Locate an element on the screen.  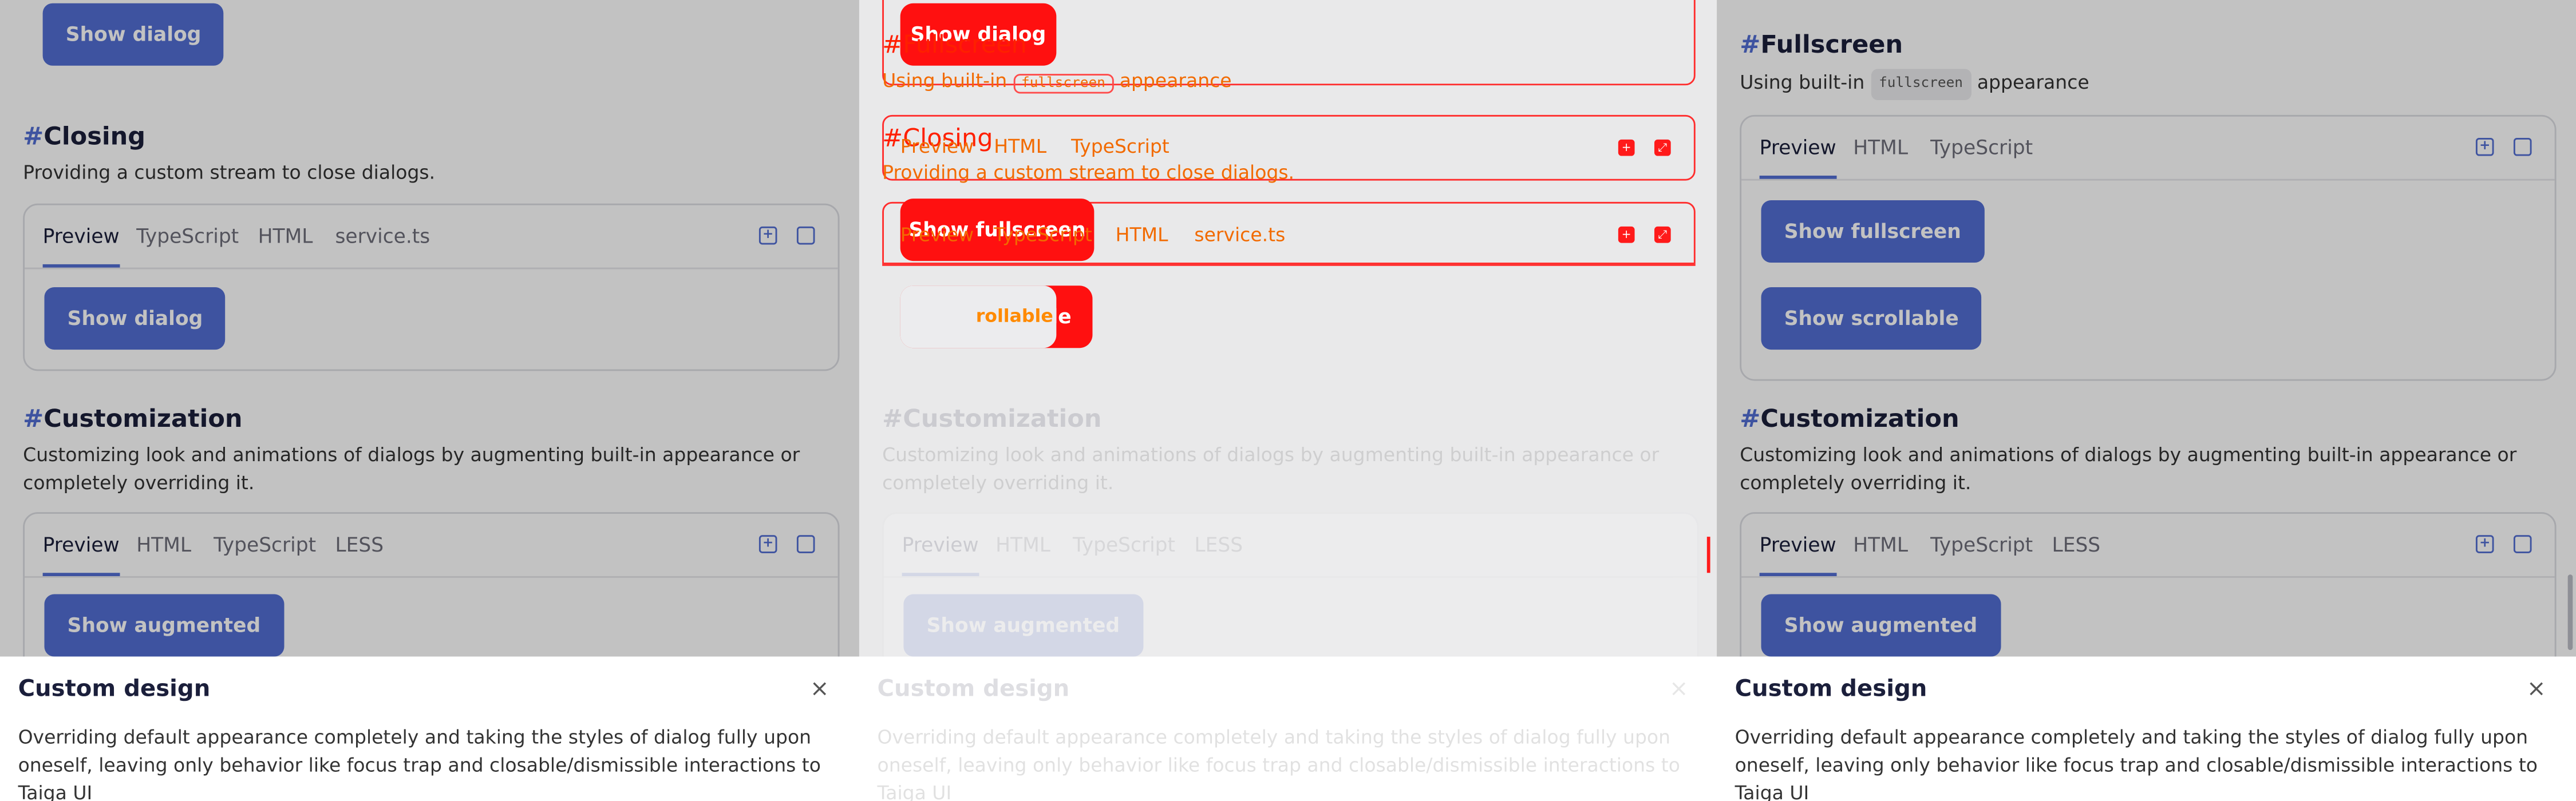
demo-tabs: Preview HTML TypeScript LESS is located at coordinates (1290, 546).